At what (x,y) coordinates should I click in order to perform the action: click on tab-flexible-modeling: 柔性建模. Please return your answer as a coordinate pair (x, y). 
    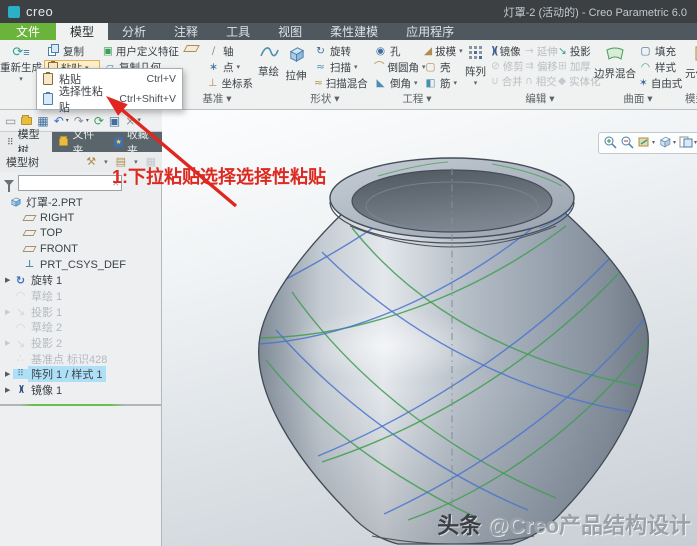
    Looking at the image, I should click on (354, 31).